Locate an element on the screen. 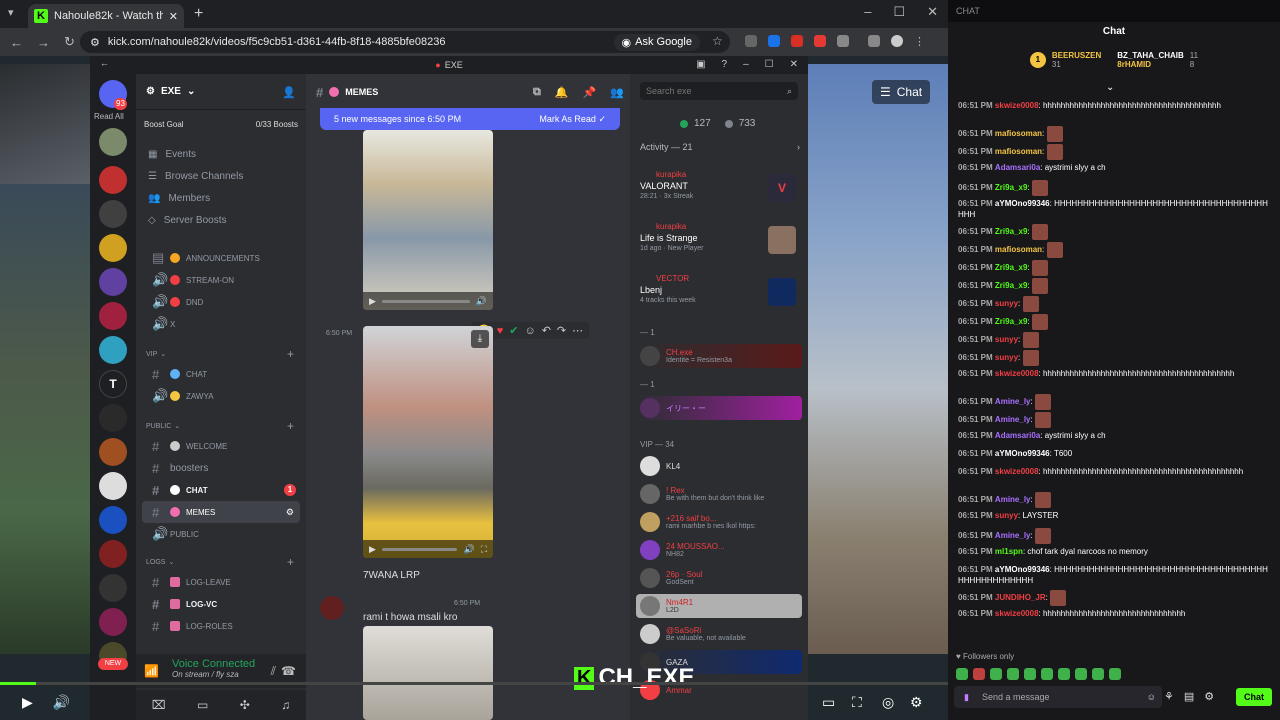 The image size is (1280, 720). emoji-picker-icon: ☺ is located at coordinates (1151, 697).